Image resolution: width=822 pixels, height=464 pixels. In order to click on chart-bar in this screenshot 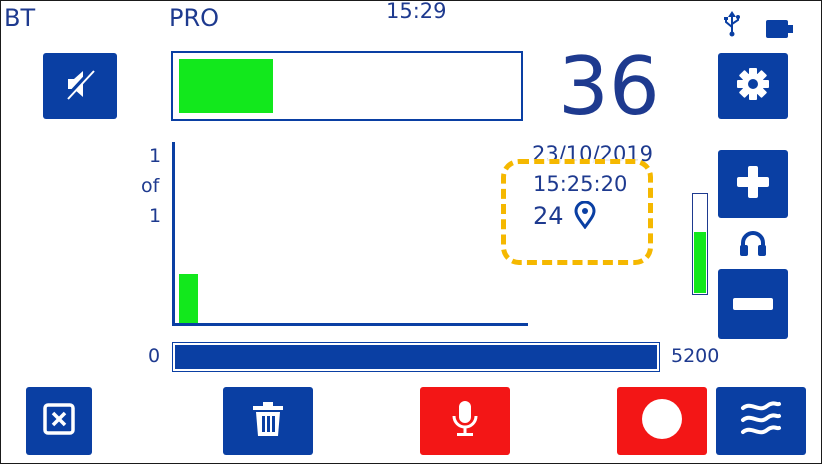, I will do `click(188, 298)`.